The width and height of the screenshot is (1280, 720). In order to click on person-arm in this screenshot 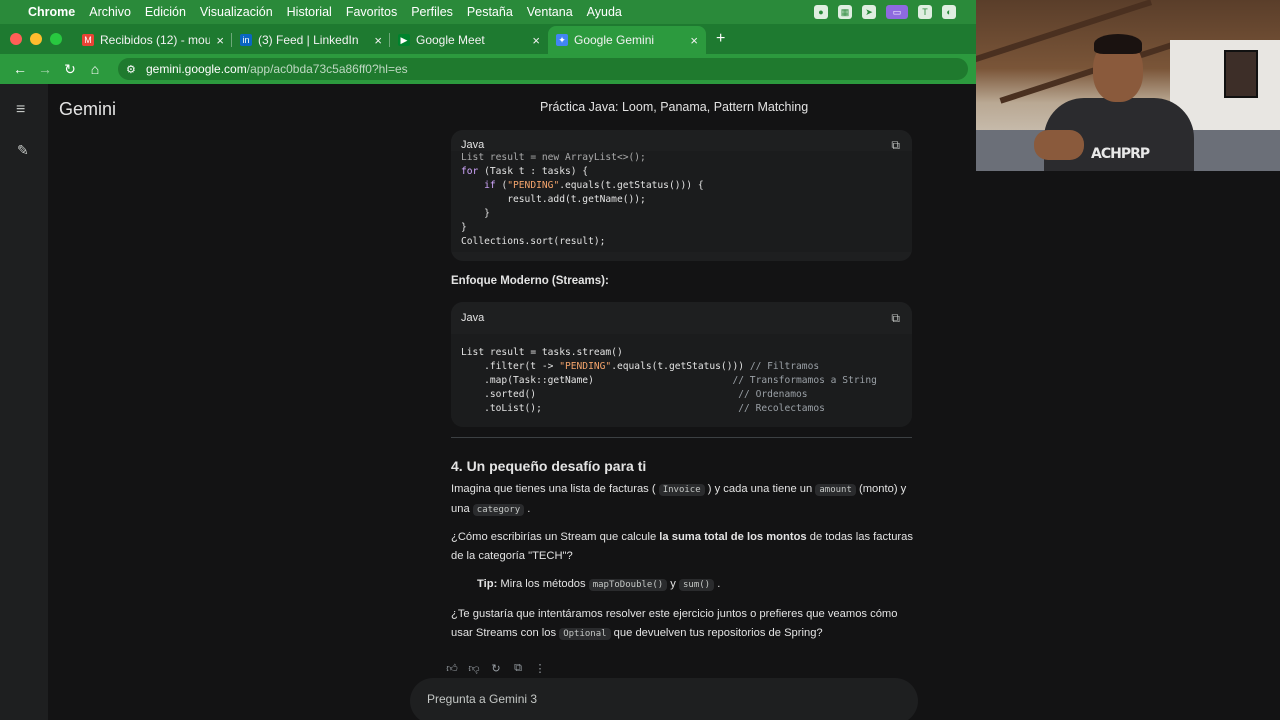, I will do `click(1059, 145)`.